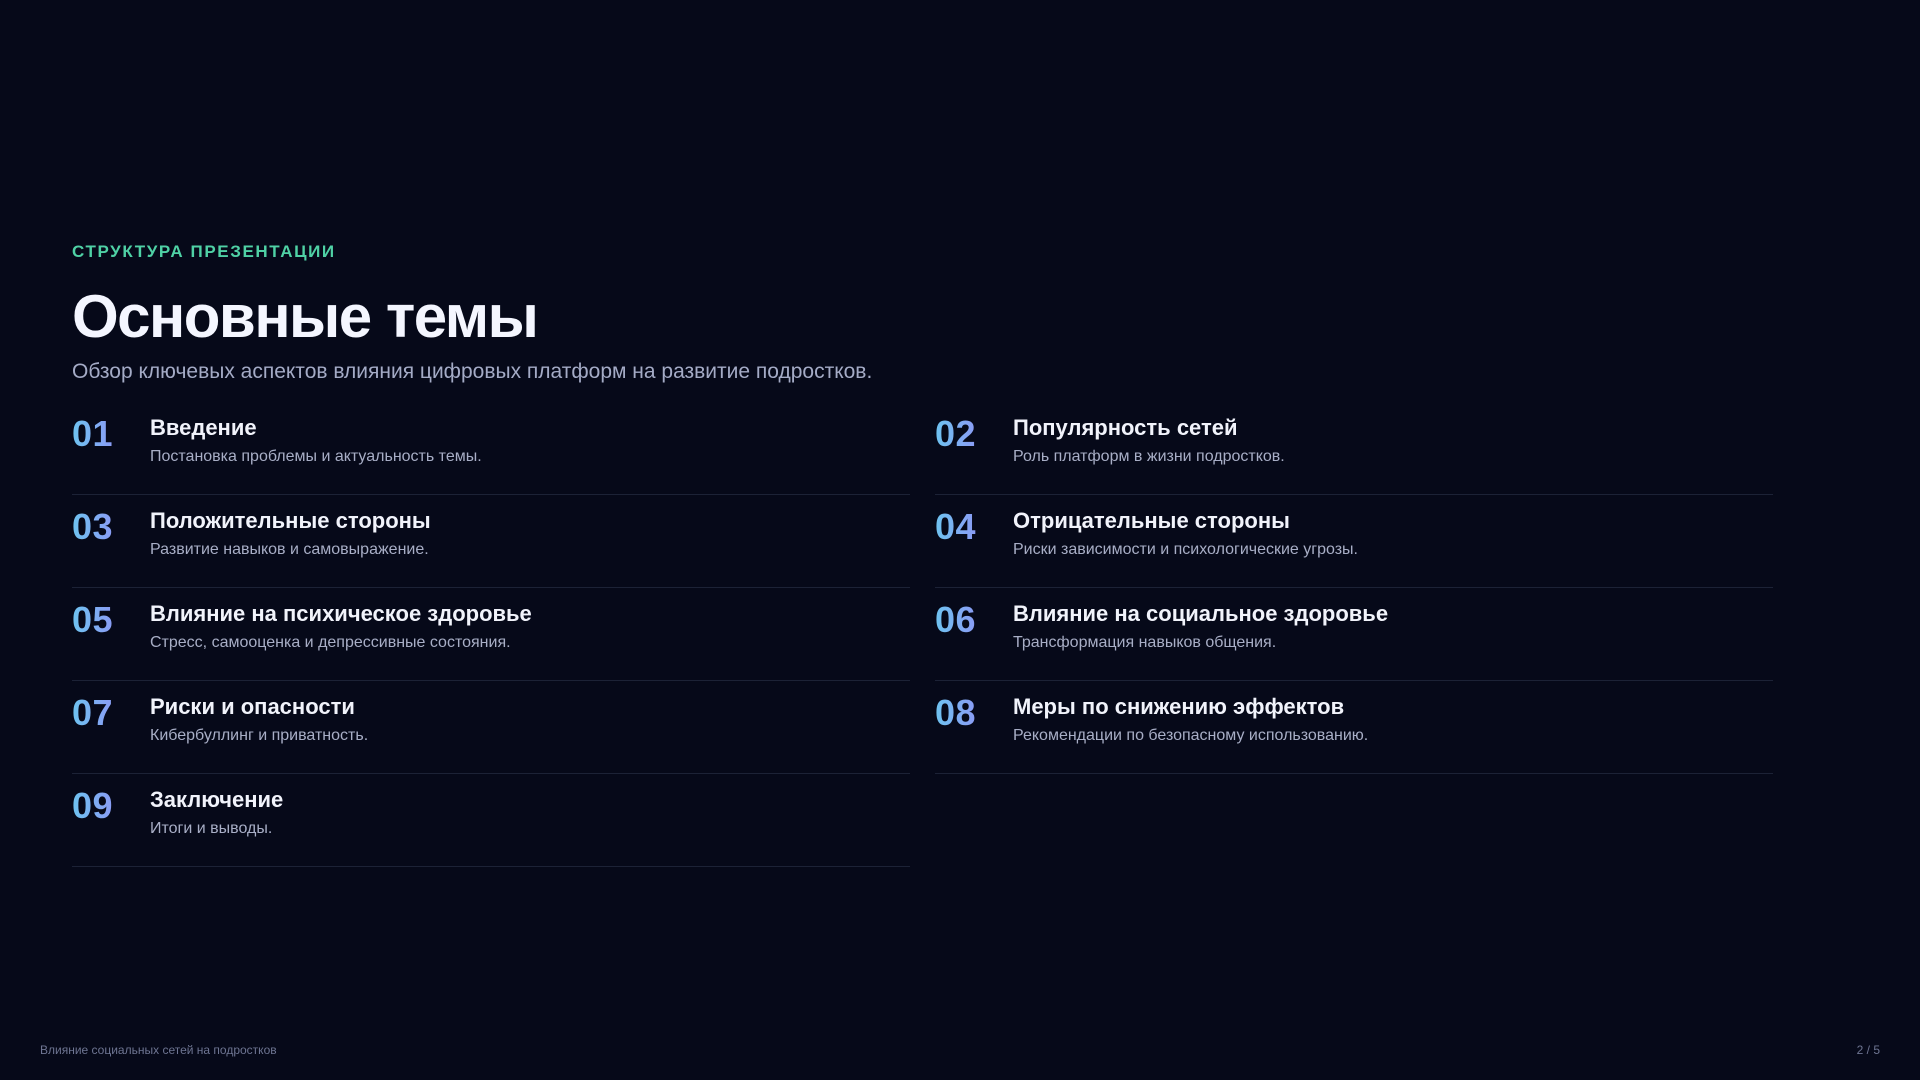 This screenshot has width=1920, height=1080. I want to click on topic-title: Заключение, so click(217, 799).